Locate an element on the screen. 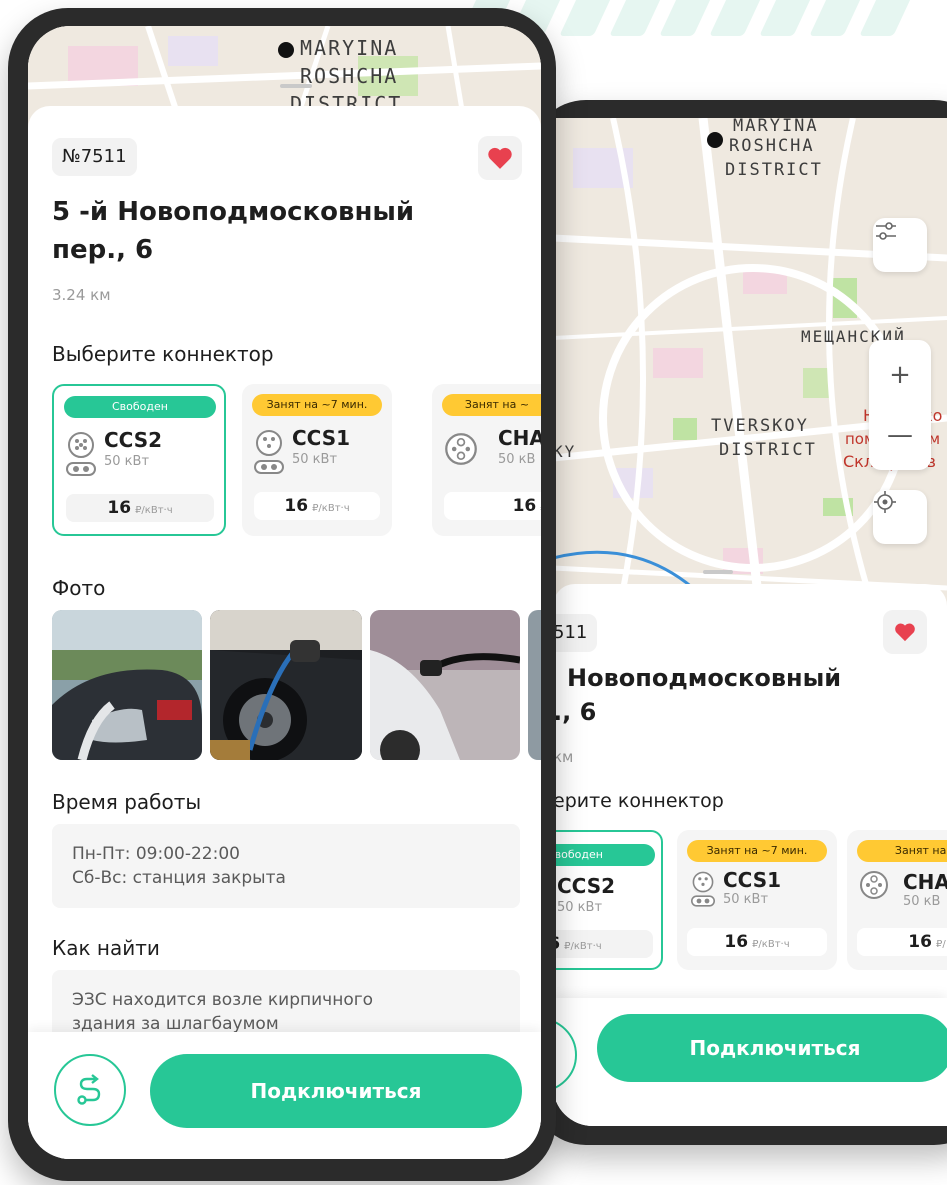 Image resolution: width=947 pixels, height=1185 pixels. section-hours: Время работы is located at coordinates (127, 802).